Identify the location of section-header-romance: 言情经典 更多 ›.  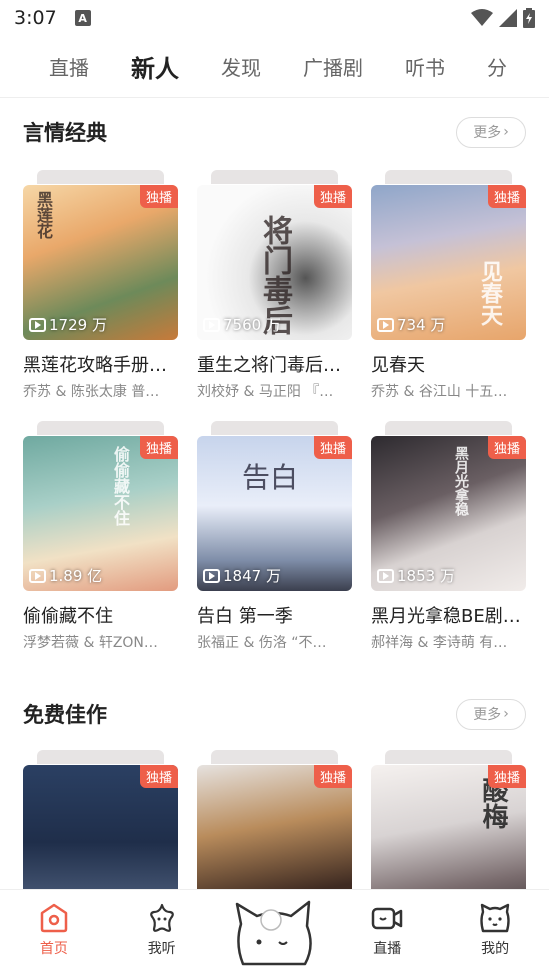
(274, 132).